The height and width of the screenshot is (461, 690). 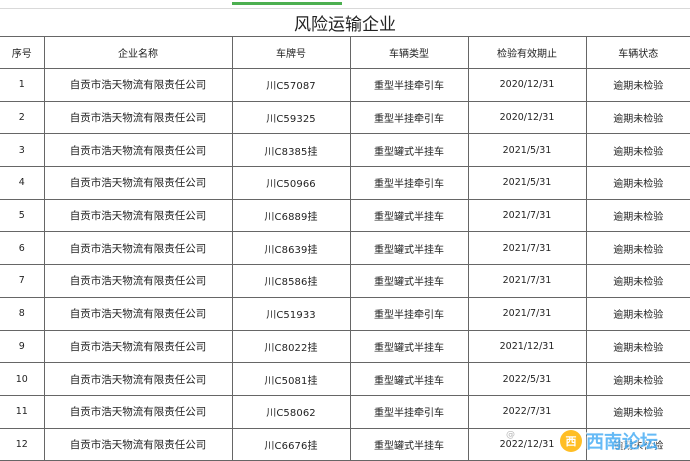 What do you see at coordinates (22, 150) in the screenshot?
I see `cell-serial: 3` at bounding box center [22, 150].